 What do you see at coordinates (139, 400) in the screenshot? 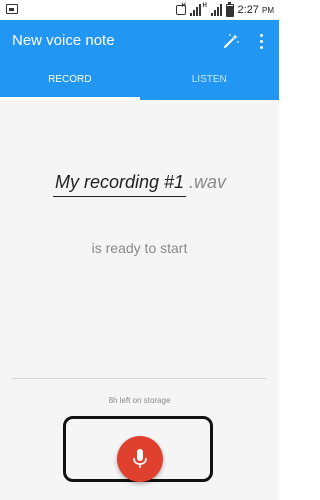
I see `storage-remaining: 8h left on storage` at bounding box center [139, 400].